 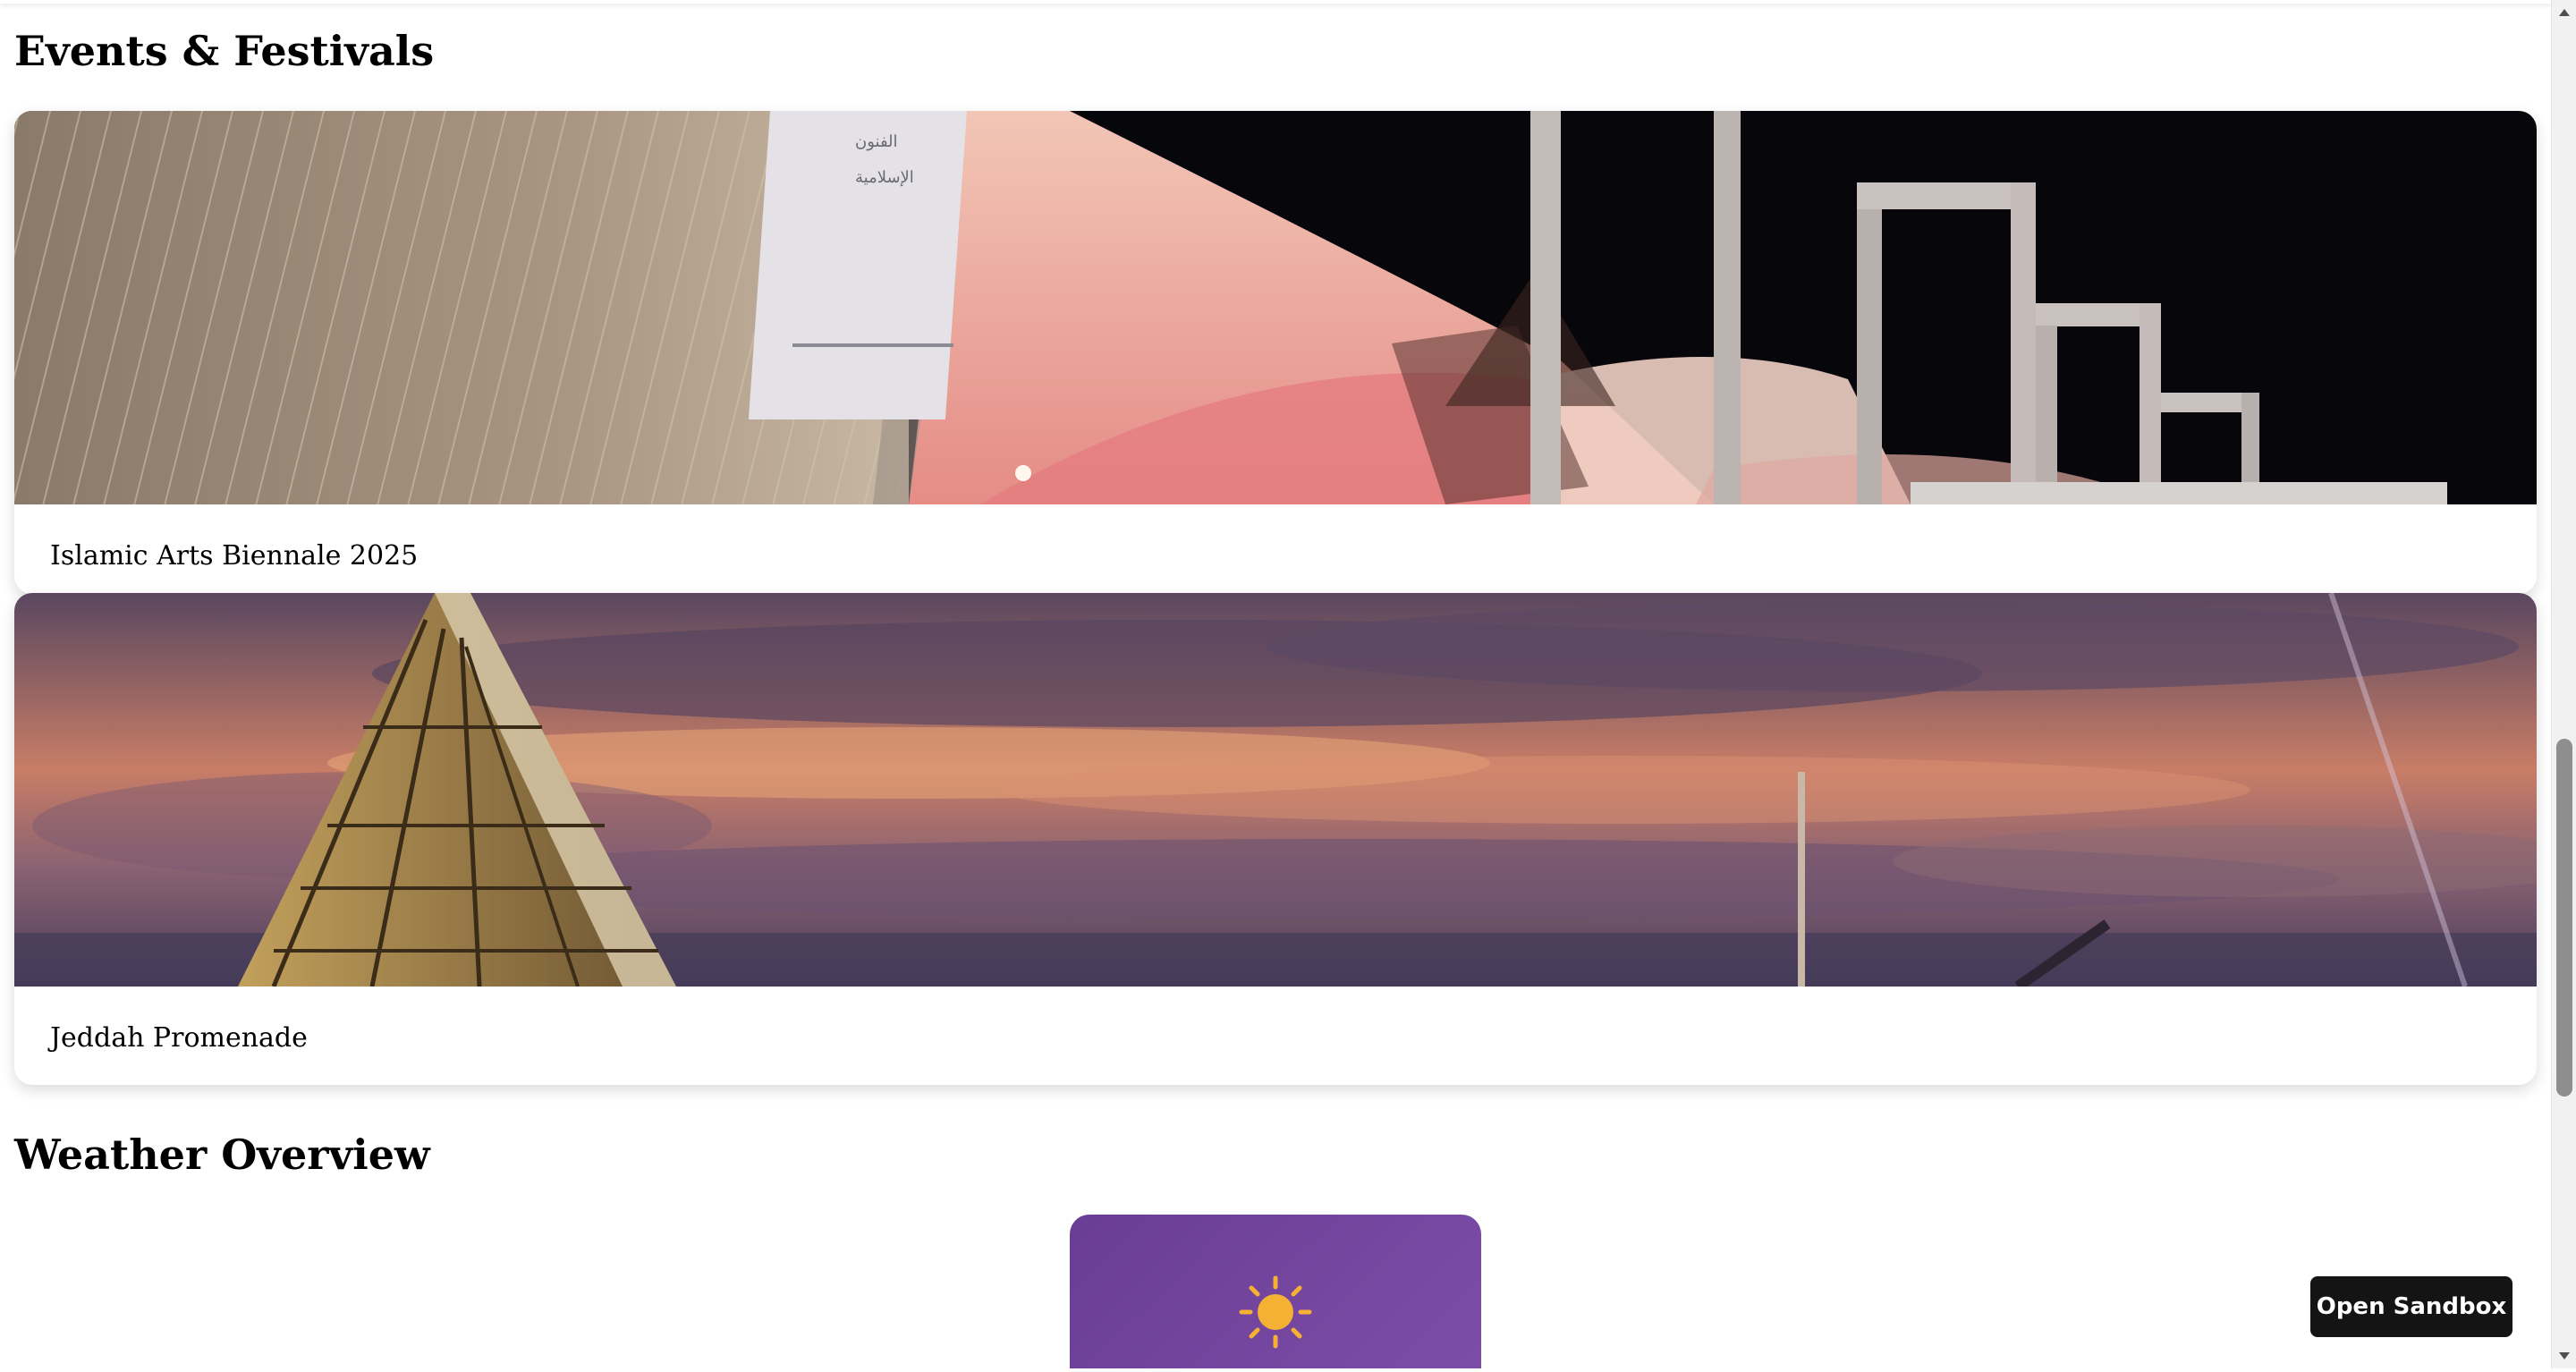 I want to click on svg-text: ﺍﻹﺳﻼﻣﻴﺔ, so click(x=884, y=177).